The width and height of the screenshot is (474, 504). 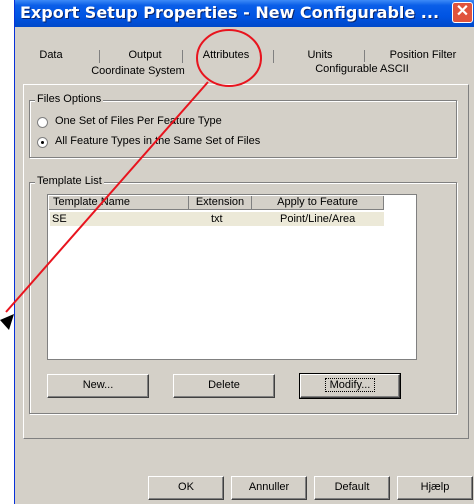 I want to click on default-button: Default, so click(x=352, y=488).